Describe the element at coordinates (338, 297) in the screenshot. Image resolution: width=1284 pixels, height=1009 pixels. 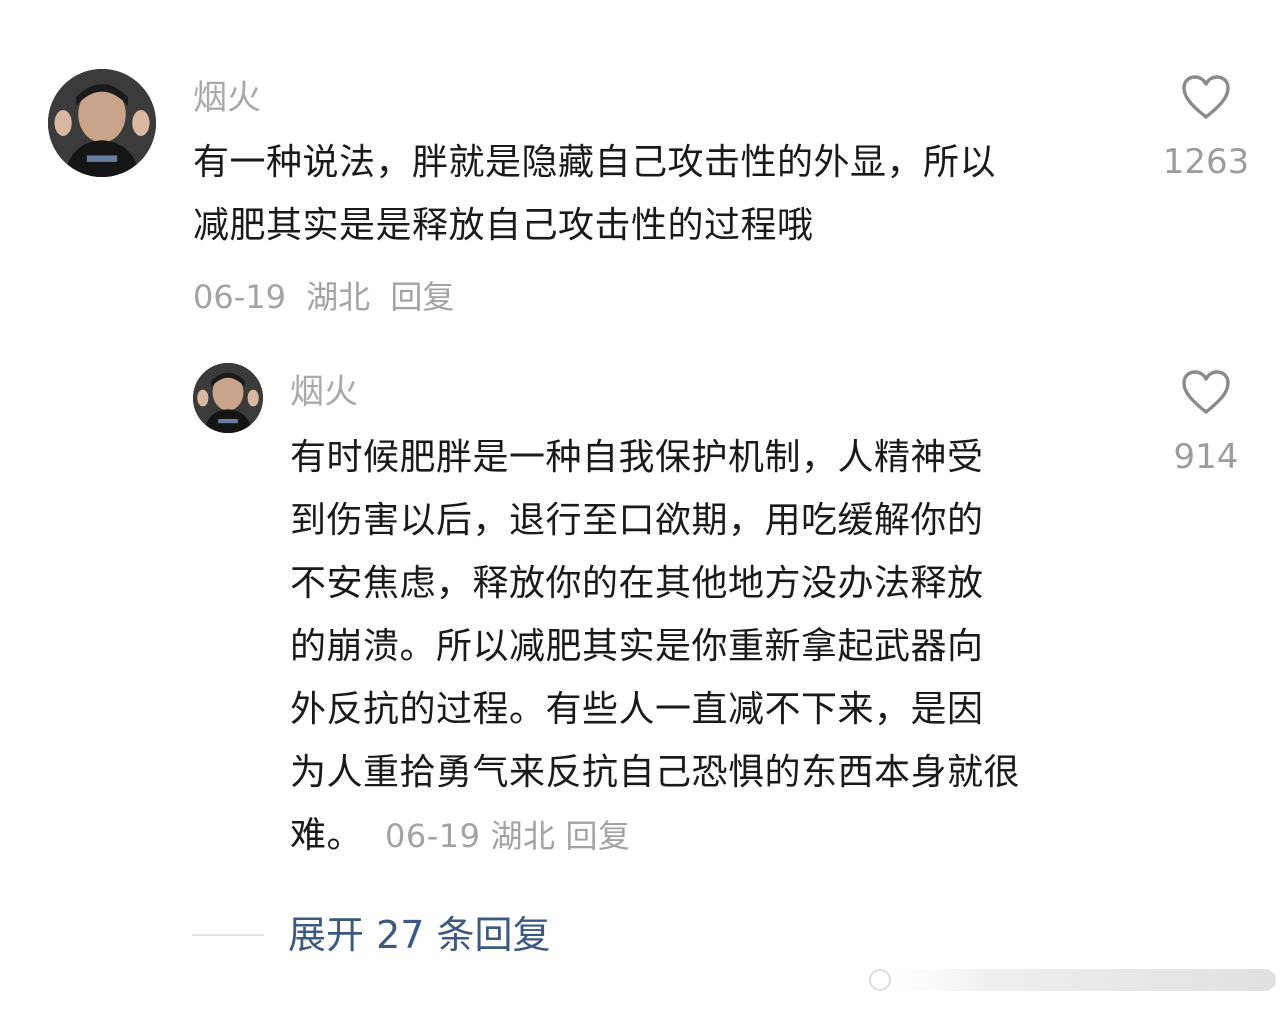
I see `comment-location: 湖北` at that location.